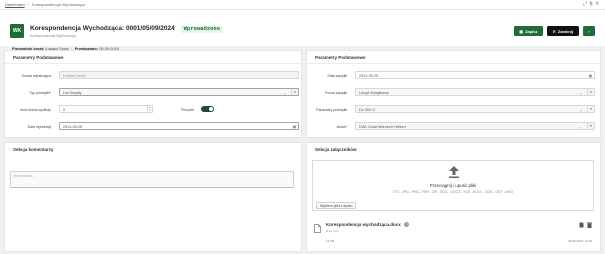 The image size is (605, 254). Describe the element at coordinates (58, 4) in the screenshot. I see `breadcrumb-current: Korespondencja Wychodząca` at that location.